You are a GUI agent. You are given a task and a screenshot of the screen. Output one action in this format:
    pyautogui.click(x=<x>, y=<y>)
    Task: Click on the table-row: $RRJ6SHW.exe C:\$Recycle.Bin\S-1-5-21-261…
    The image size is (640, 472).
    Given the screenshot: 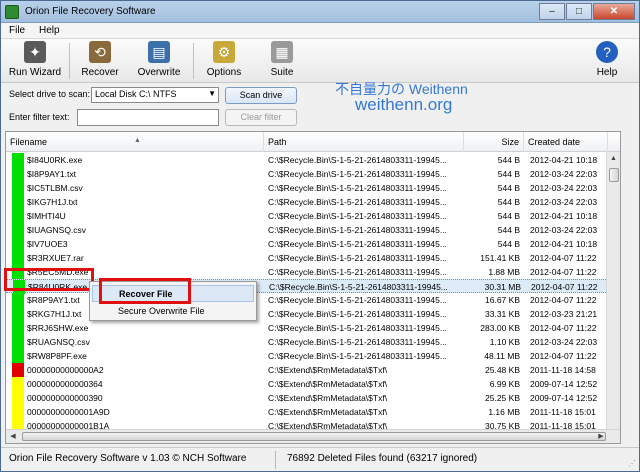 What is the action you would take?
    pyautogui.click(x=313, y=328)
    